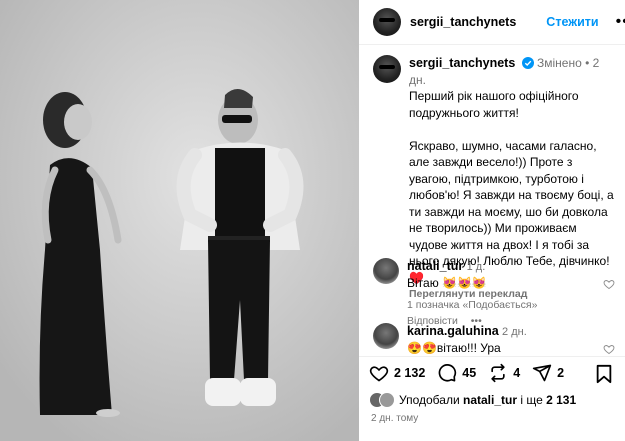 The width and height of the screenshot is (625, 441). I want to click on liker-avatar, so click(387, 400).